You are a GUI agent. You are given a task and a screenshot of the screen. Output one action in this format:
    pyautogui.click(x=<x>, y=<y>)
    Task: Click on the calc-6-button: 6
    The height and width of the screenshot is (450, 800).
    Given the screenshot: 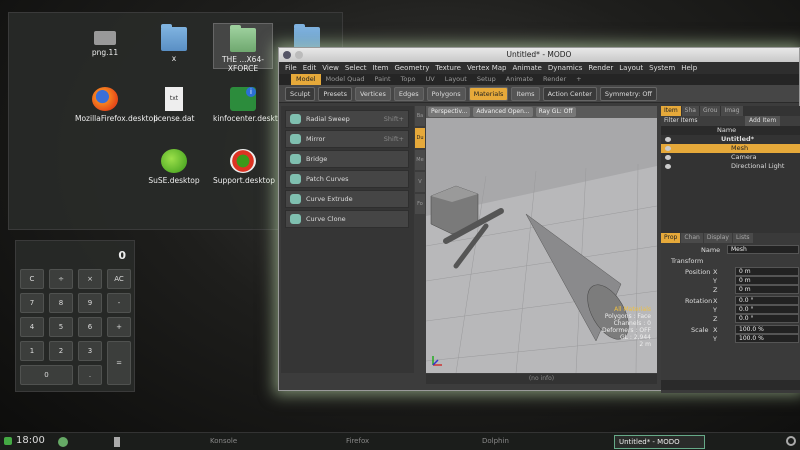 What is the action you would take?
    pyautogui.click(x=90, y=327)
    